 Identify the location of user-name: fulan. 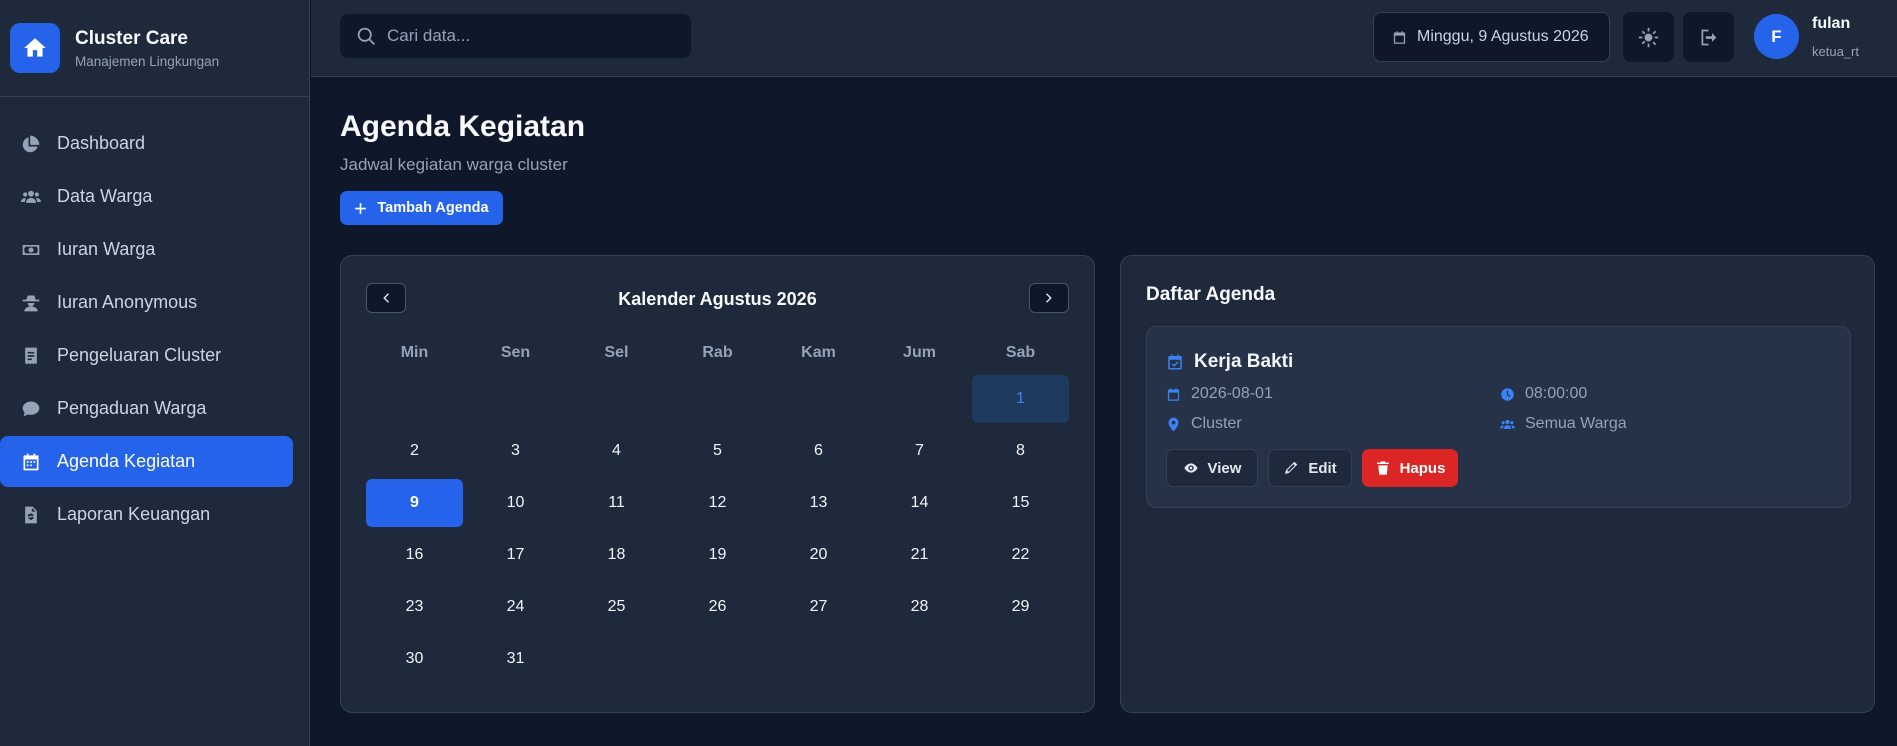
(1831, 23).